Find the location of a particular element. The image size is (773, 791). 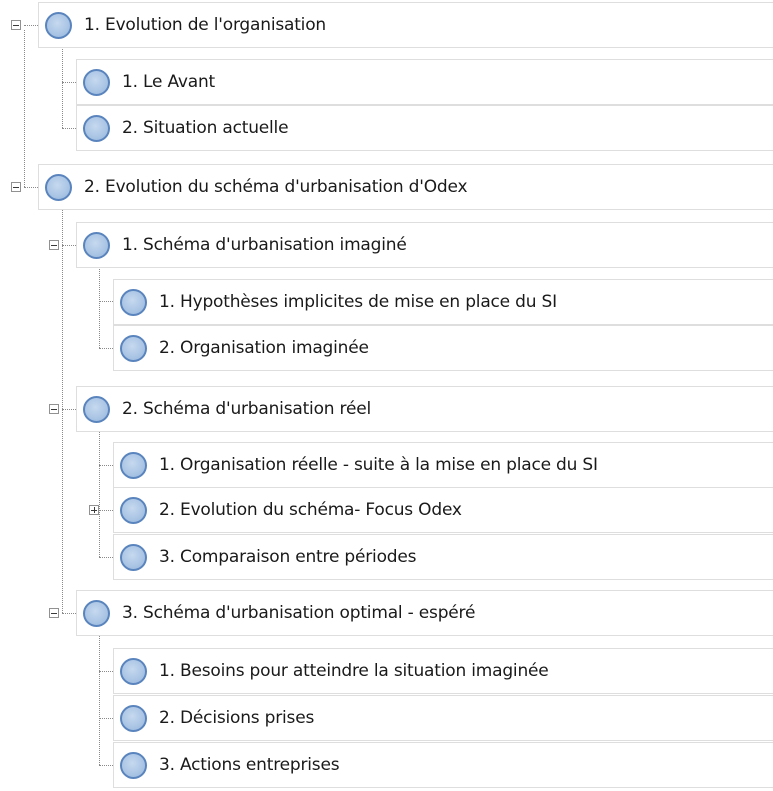

expand-toggle-icon is located at coordinates (94, 510).